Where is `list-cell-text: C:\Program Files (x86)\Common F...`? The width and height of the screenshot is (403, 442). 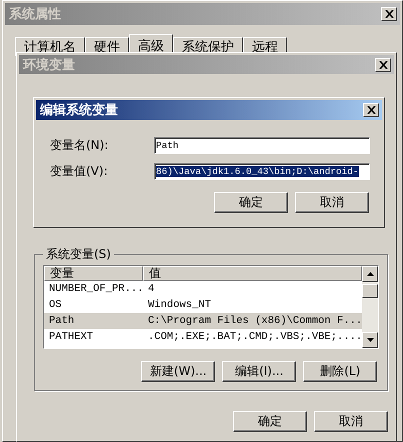 list-cell-text: C:\Program Files (x86)\Common F... is located at coordinates (254, 321).